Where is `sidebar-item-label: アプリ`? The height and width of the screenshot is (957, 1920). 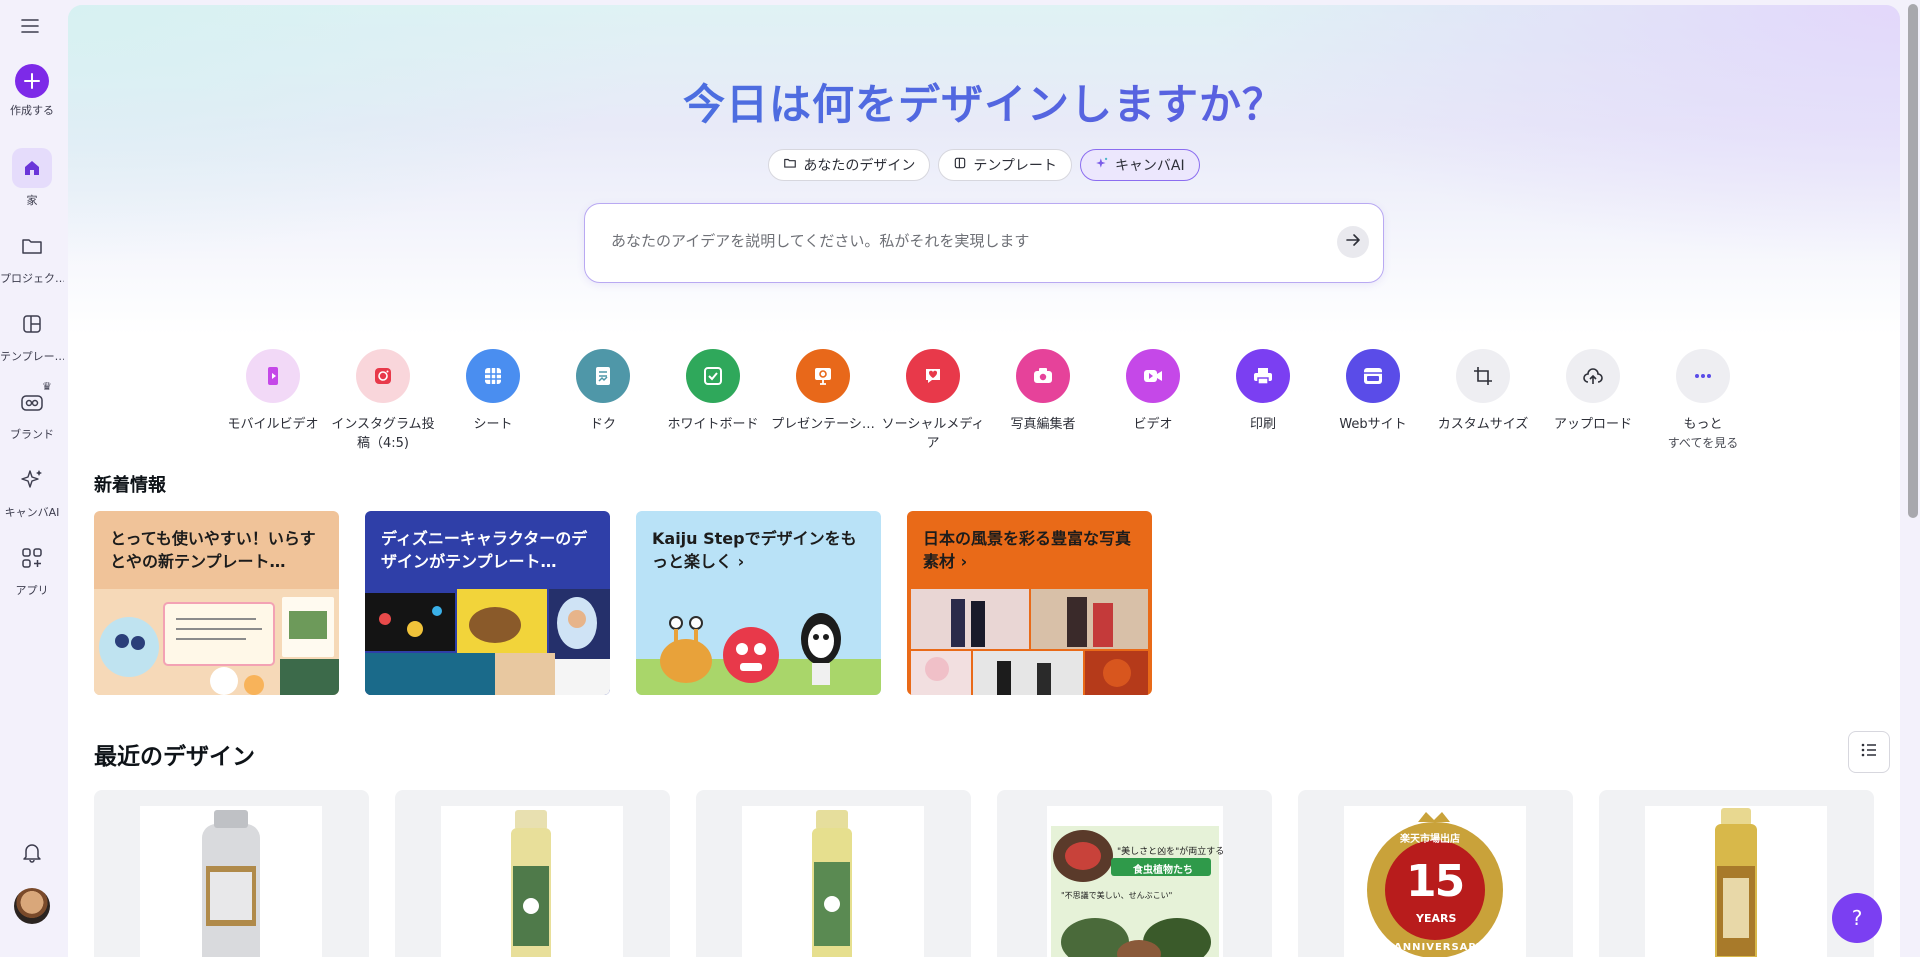 sidebar-item-label: アプリ is located at coordinates (32, 590).